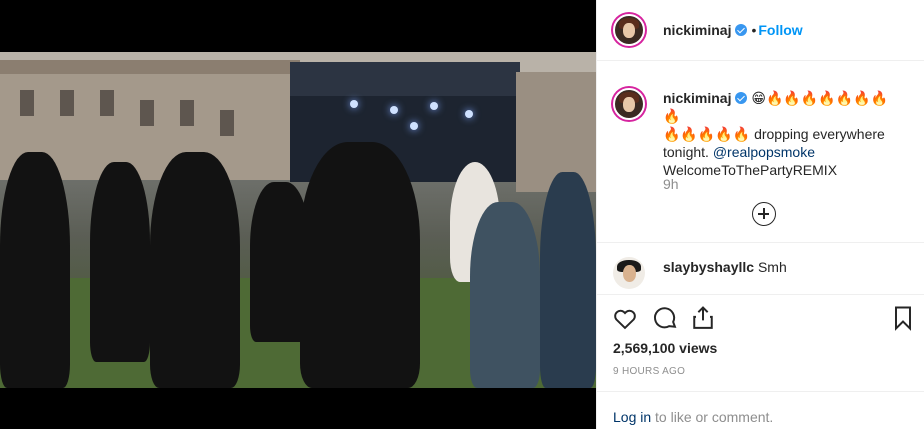  I want to click on login-prompt-text: to like or comment., so click(712, 417).